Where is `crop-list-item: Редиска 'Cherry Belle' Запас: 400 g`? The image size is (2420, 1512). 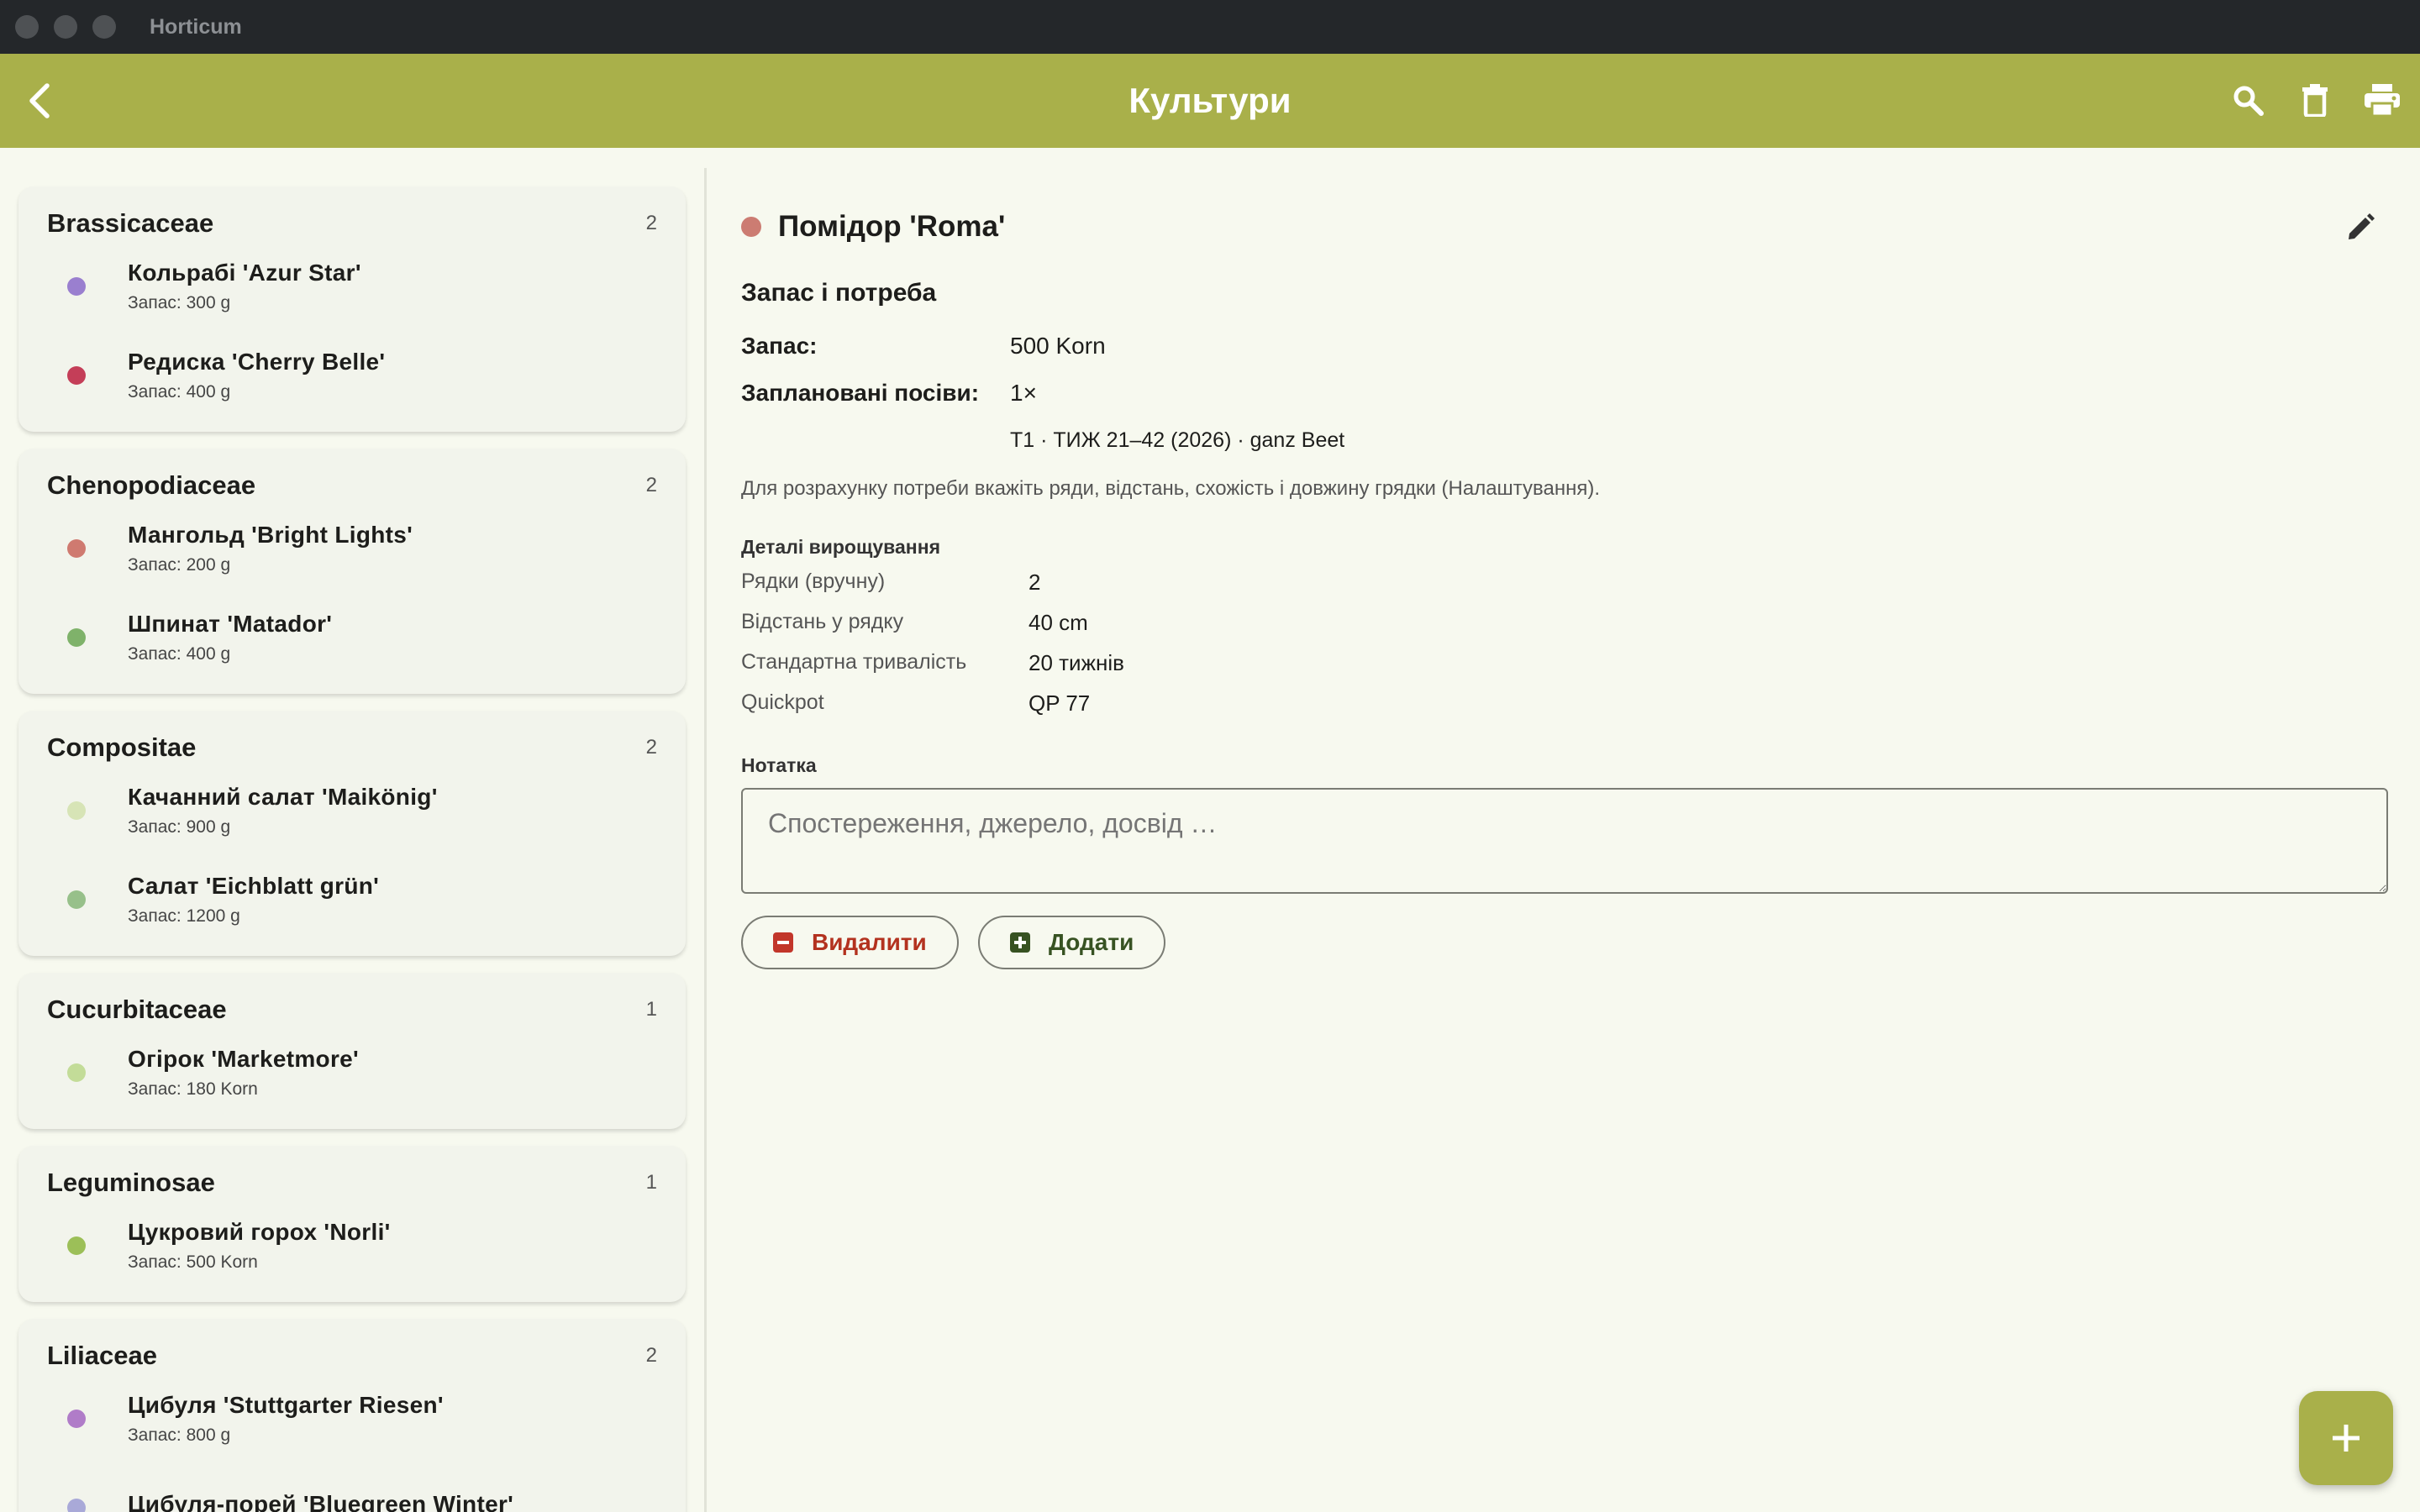
crop-list-item: Редиска 'Cherry Belle' Запас: 400 g is located at coordinates (352, 373).